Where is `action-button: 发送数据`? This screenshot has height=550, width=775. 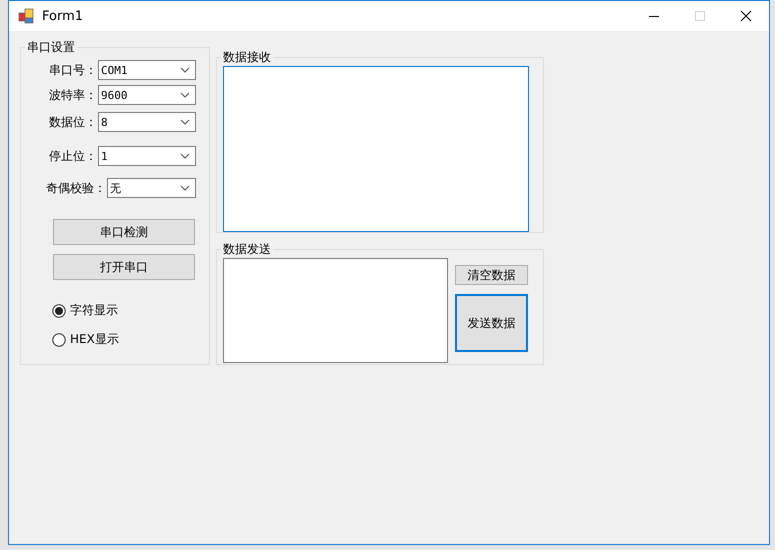
action-button: 发送数据 is located at coordinates (491, 323).